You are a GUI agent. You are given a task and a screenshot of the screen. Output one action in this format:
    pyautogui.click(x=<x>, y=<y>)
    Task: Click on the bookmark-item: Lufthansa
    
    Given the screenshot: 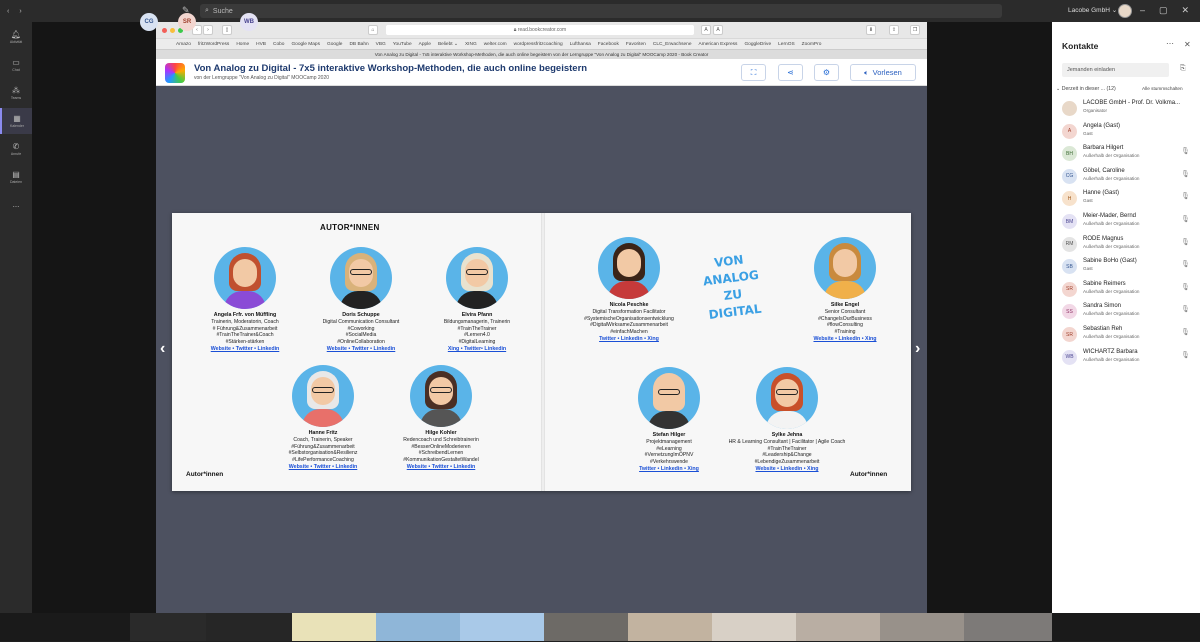 What is the action you would take?
    pyautogui.click(x=580, y=44)
    